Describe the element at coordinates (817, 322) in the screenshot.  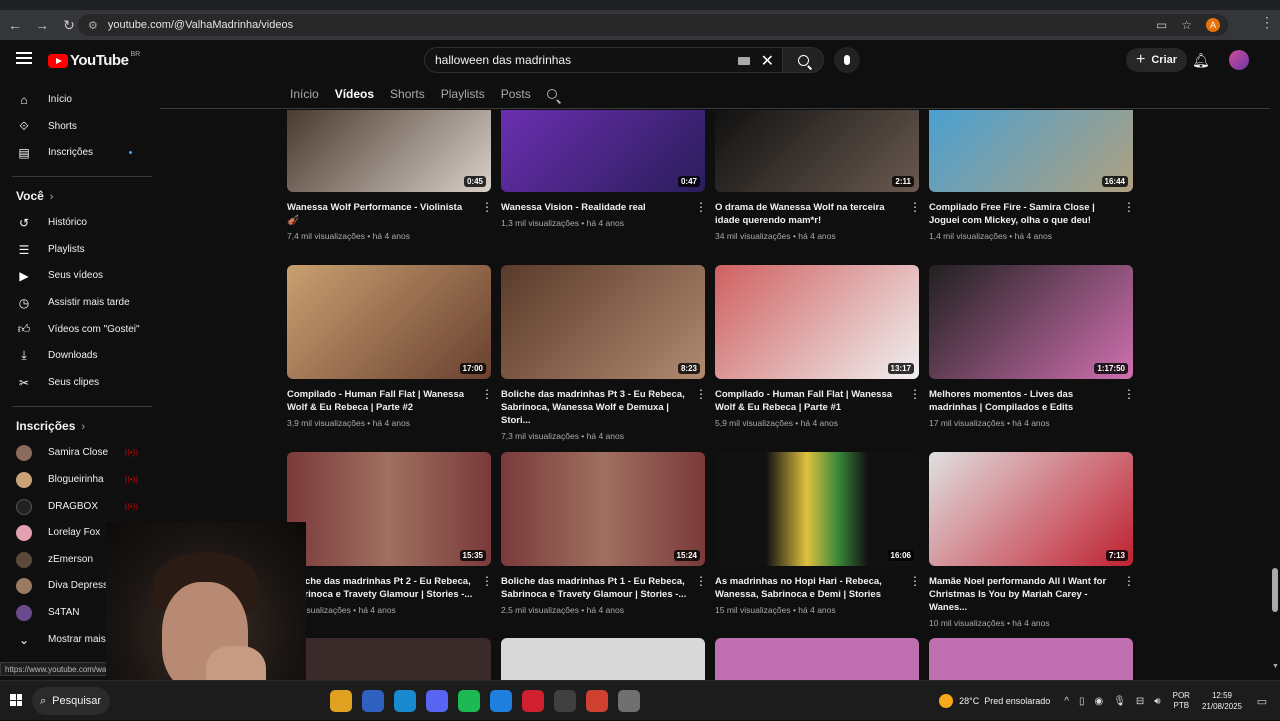
I see `video-thumbnail: 13:17` at that location.